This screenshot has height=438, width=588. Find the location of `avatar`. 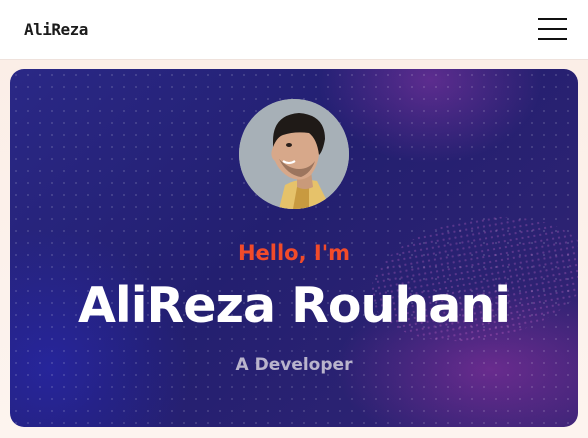

avatar is located at coordinates (294, 154).